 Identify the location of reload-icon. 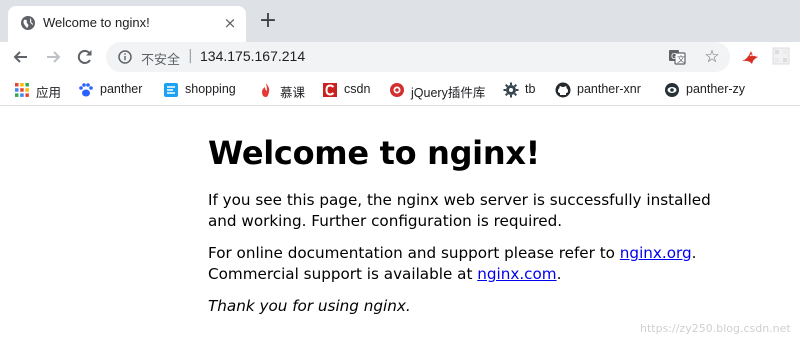
(85, 57).